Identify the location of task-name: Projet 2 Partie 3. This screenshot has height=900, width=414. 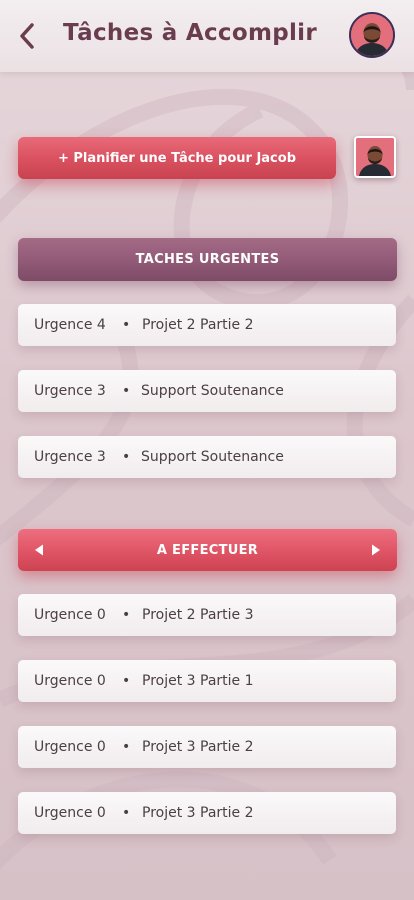
(198, 615).